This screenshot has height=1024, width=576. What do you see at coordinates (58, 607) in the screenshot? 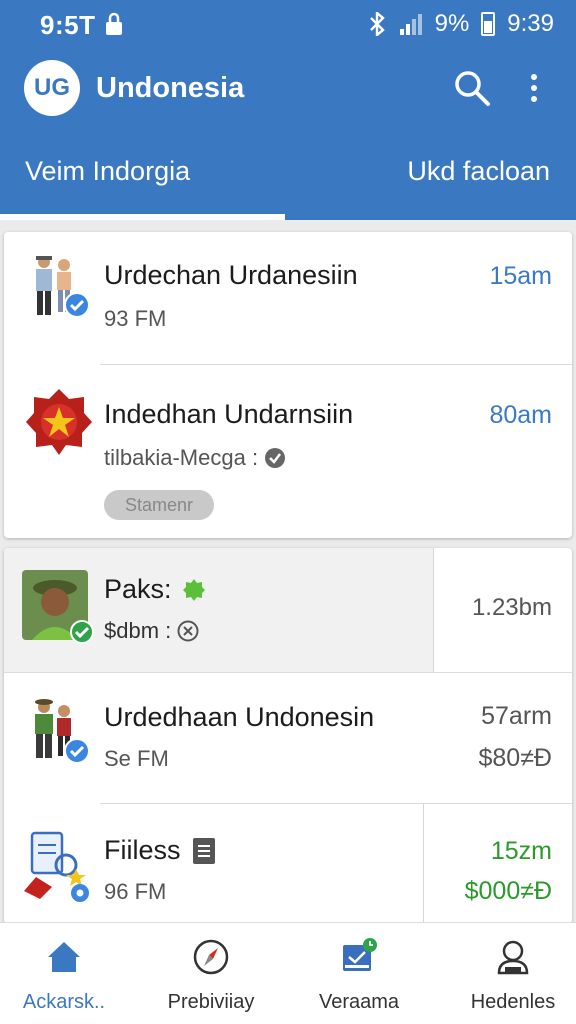
I see `person-portrait-verified` at bounding box center [58, 607].